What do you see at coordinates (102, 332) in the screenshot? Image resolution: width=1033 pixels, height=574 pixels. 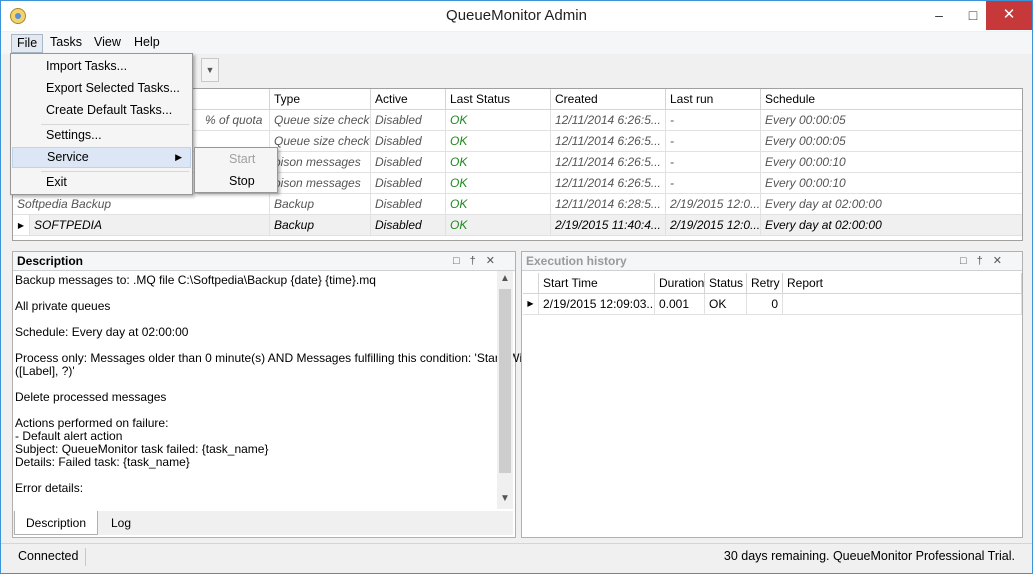 I see `description-line: Schedule: Every day at 02:00:00` at bounding box center [102, 332].